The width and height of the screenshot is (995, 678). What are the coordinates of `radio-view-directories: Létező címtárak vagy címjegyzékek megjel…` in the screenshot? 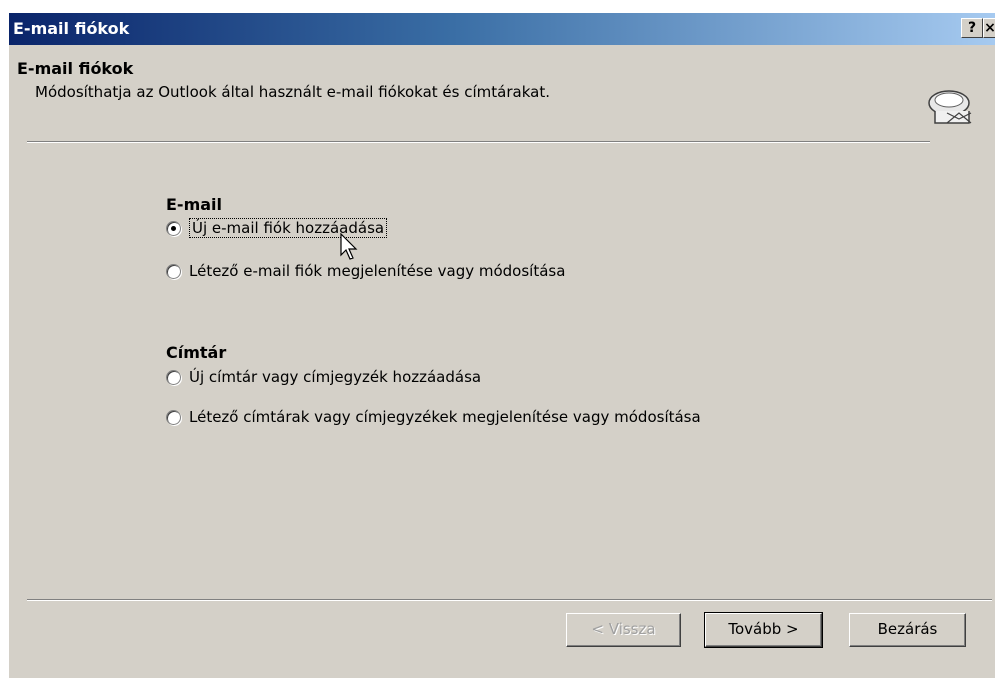 It's located at (433, 417).